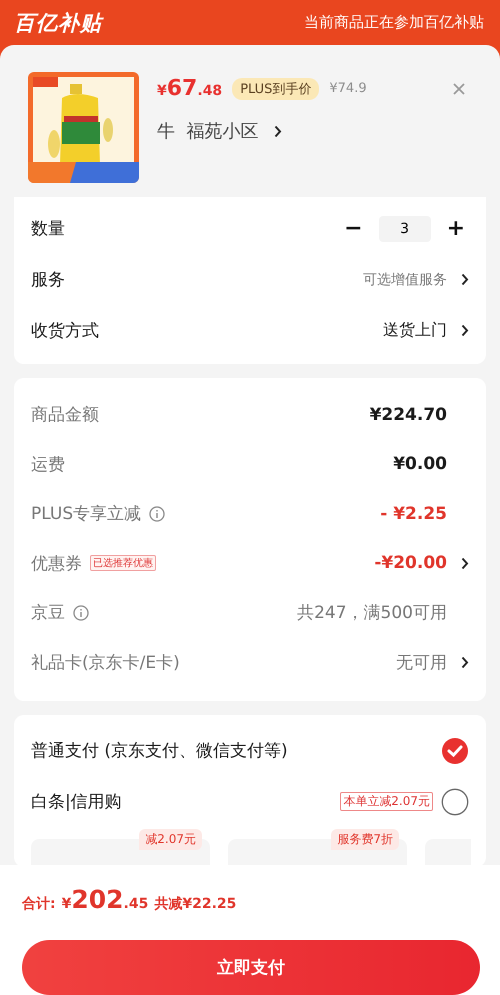  What do you see at coordinates (386, 801) in the screenshot?
I see `discount-tag: 本单立减2.07元` at bounding box center [386, 801].